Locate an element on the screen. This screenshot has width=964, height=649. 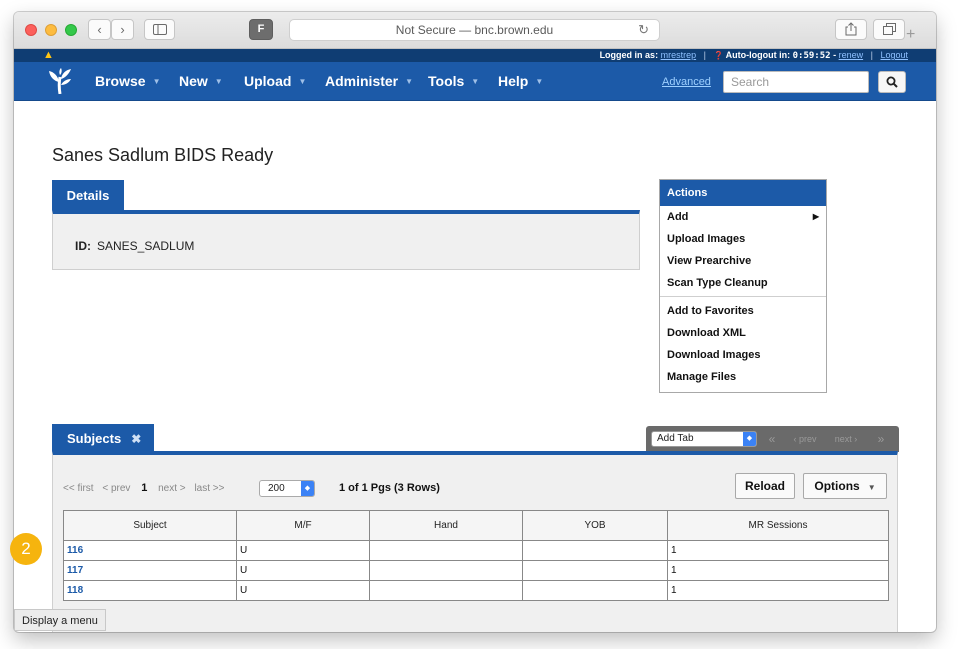
new-tab-icon: + is located at coordinates (916, 38).